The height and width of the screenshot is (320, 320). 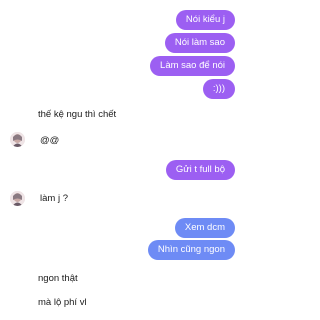 I want to click on received-message: thế kệ ngu thì chết, so click(x=77, y=114).